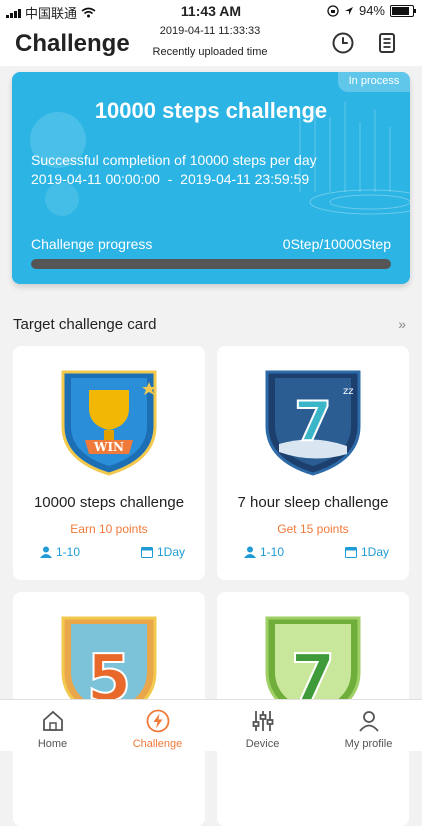 The image size is (422, 826). I want to click on card-title: 10000 steps challenge, so click(109, 502).